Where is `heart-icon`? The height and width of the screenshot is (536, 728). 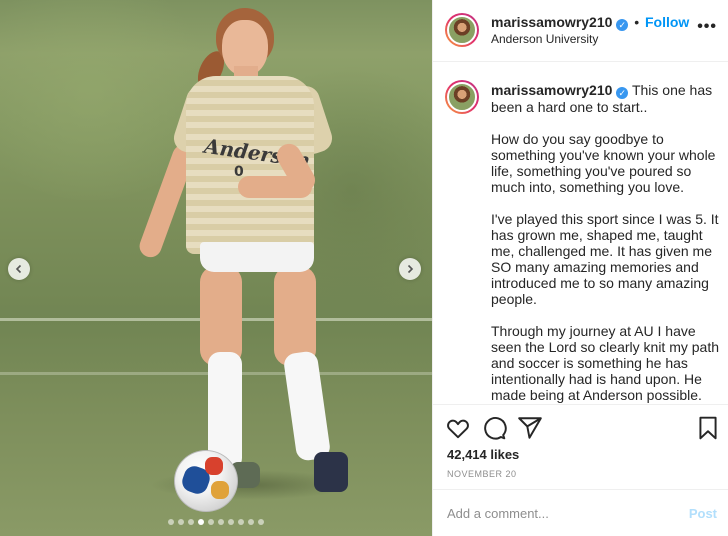 heart-icon is located at coordinates (458, 429).